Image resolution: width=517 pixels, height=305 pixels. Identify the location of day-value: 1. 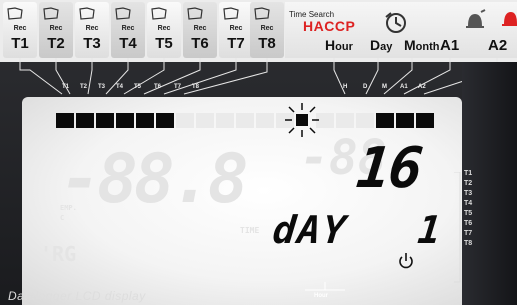
(429, 230).